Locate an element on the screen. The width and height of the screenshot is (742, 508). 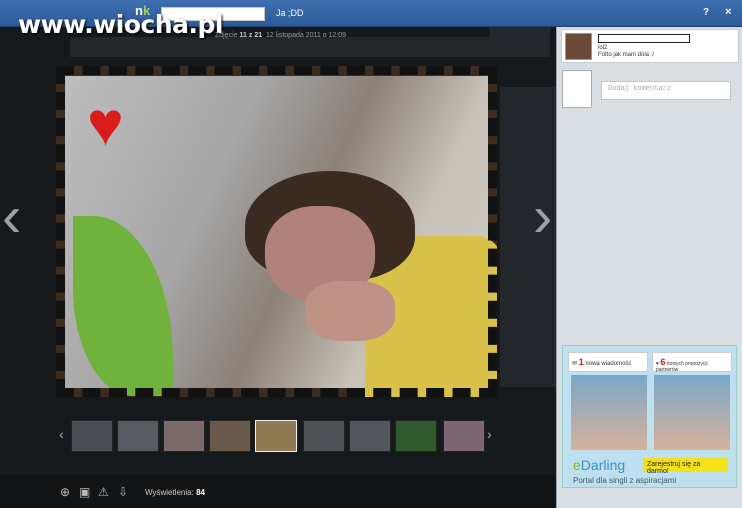
add-comment: Dodaj komentarz is located at coordinates (650, 89).